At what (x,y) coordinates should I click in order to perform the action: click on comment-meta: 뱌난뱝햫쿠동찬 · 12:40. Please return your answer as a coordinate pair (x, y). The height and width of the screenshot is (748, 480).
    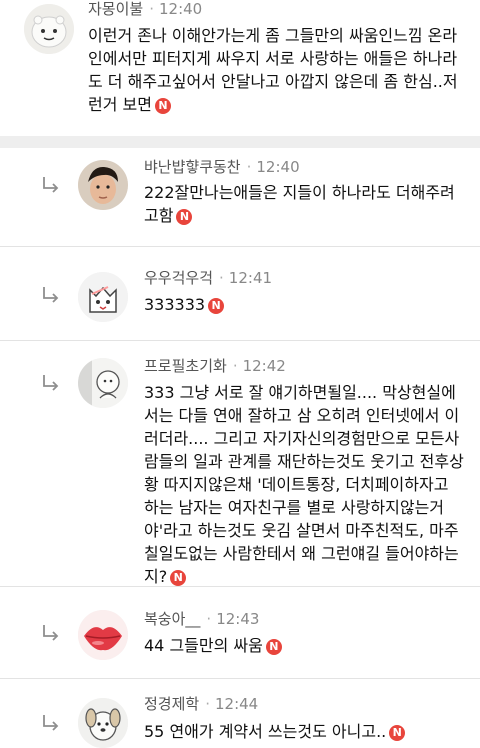
    Looking at the image, I should click on (222, 167).